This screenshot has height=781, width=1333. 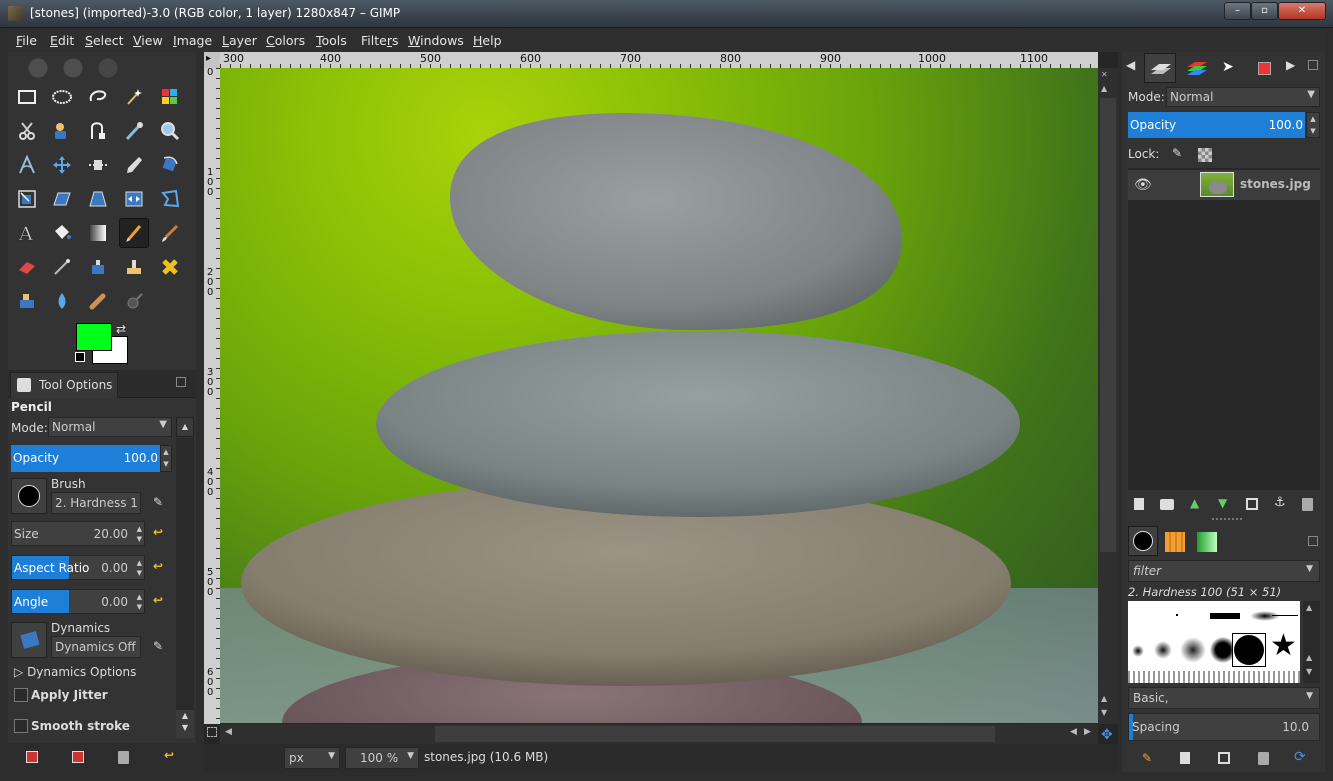 I want to click on raise-layer-icon: ▲, so click(x=1194, y=503).